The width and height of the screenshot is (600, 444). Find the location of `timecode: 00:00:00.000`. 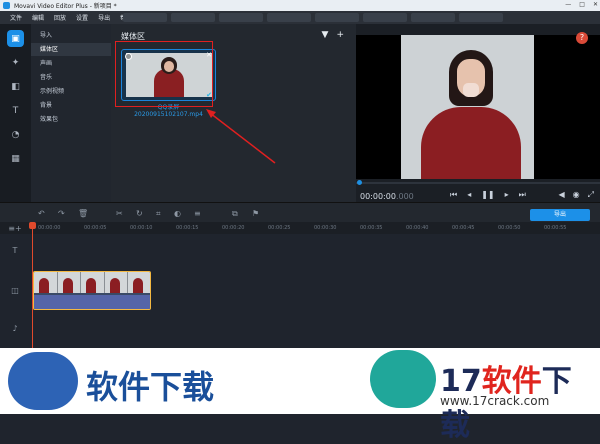

timecode: 00:00:00.000 is located at coordinates (387, 196).